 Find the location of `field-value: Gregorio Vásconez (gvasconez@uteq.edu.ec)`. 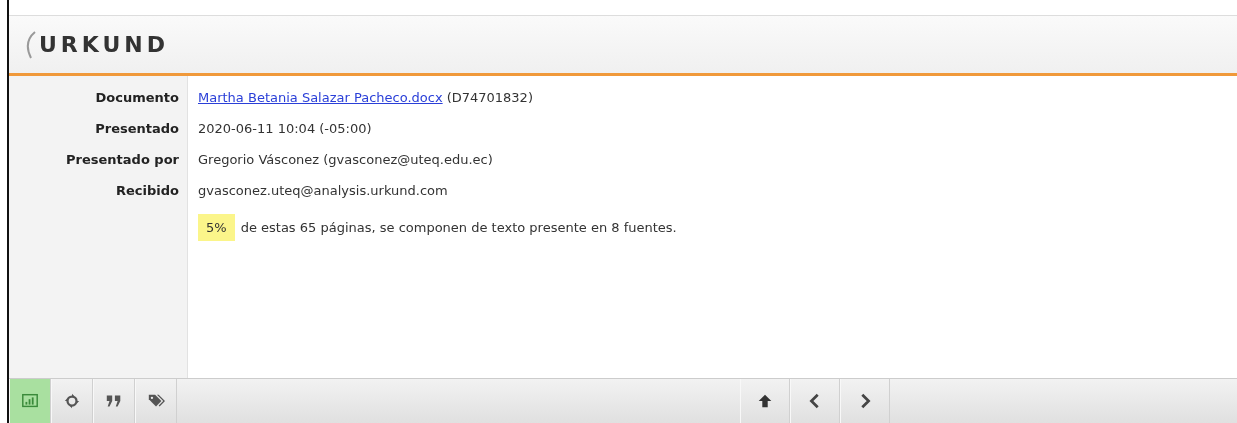

field-value: Gregorio Vásconez (gvasconez@uteq.edu.ec) is located at coordinates (346, 160).